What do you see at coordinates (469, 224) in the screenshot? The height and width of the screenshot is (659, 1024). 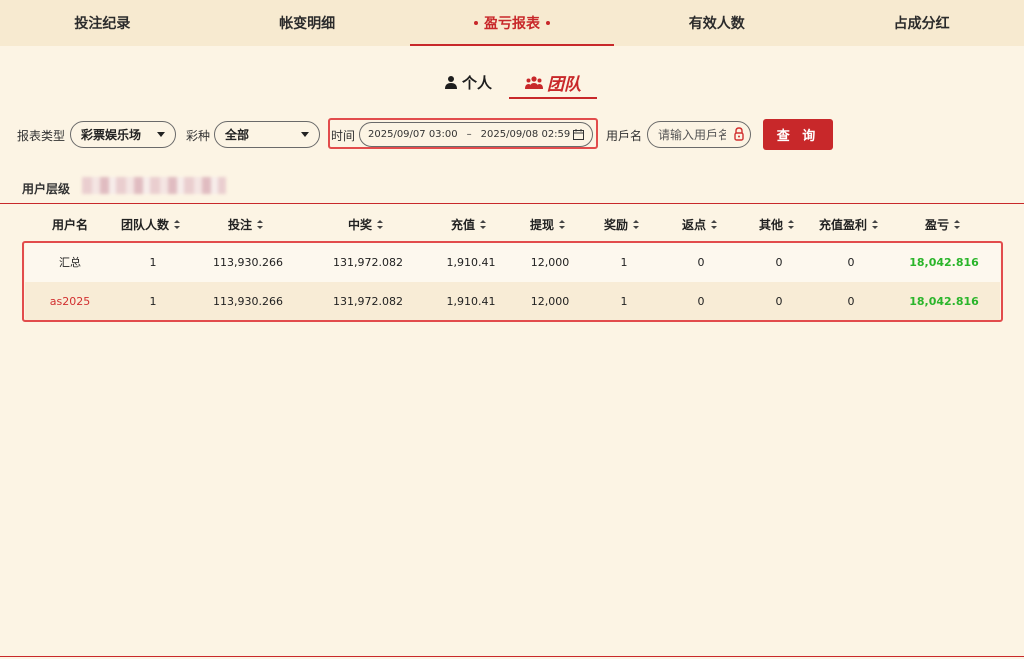 I see `header-deposit: 充值` at bounding box center [469, 224].